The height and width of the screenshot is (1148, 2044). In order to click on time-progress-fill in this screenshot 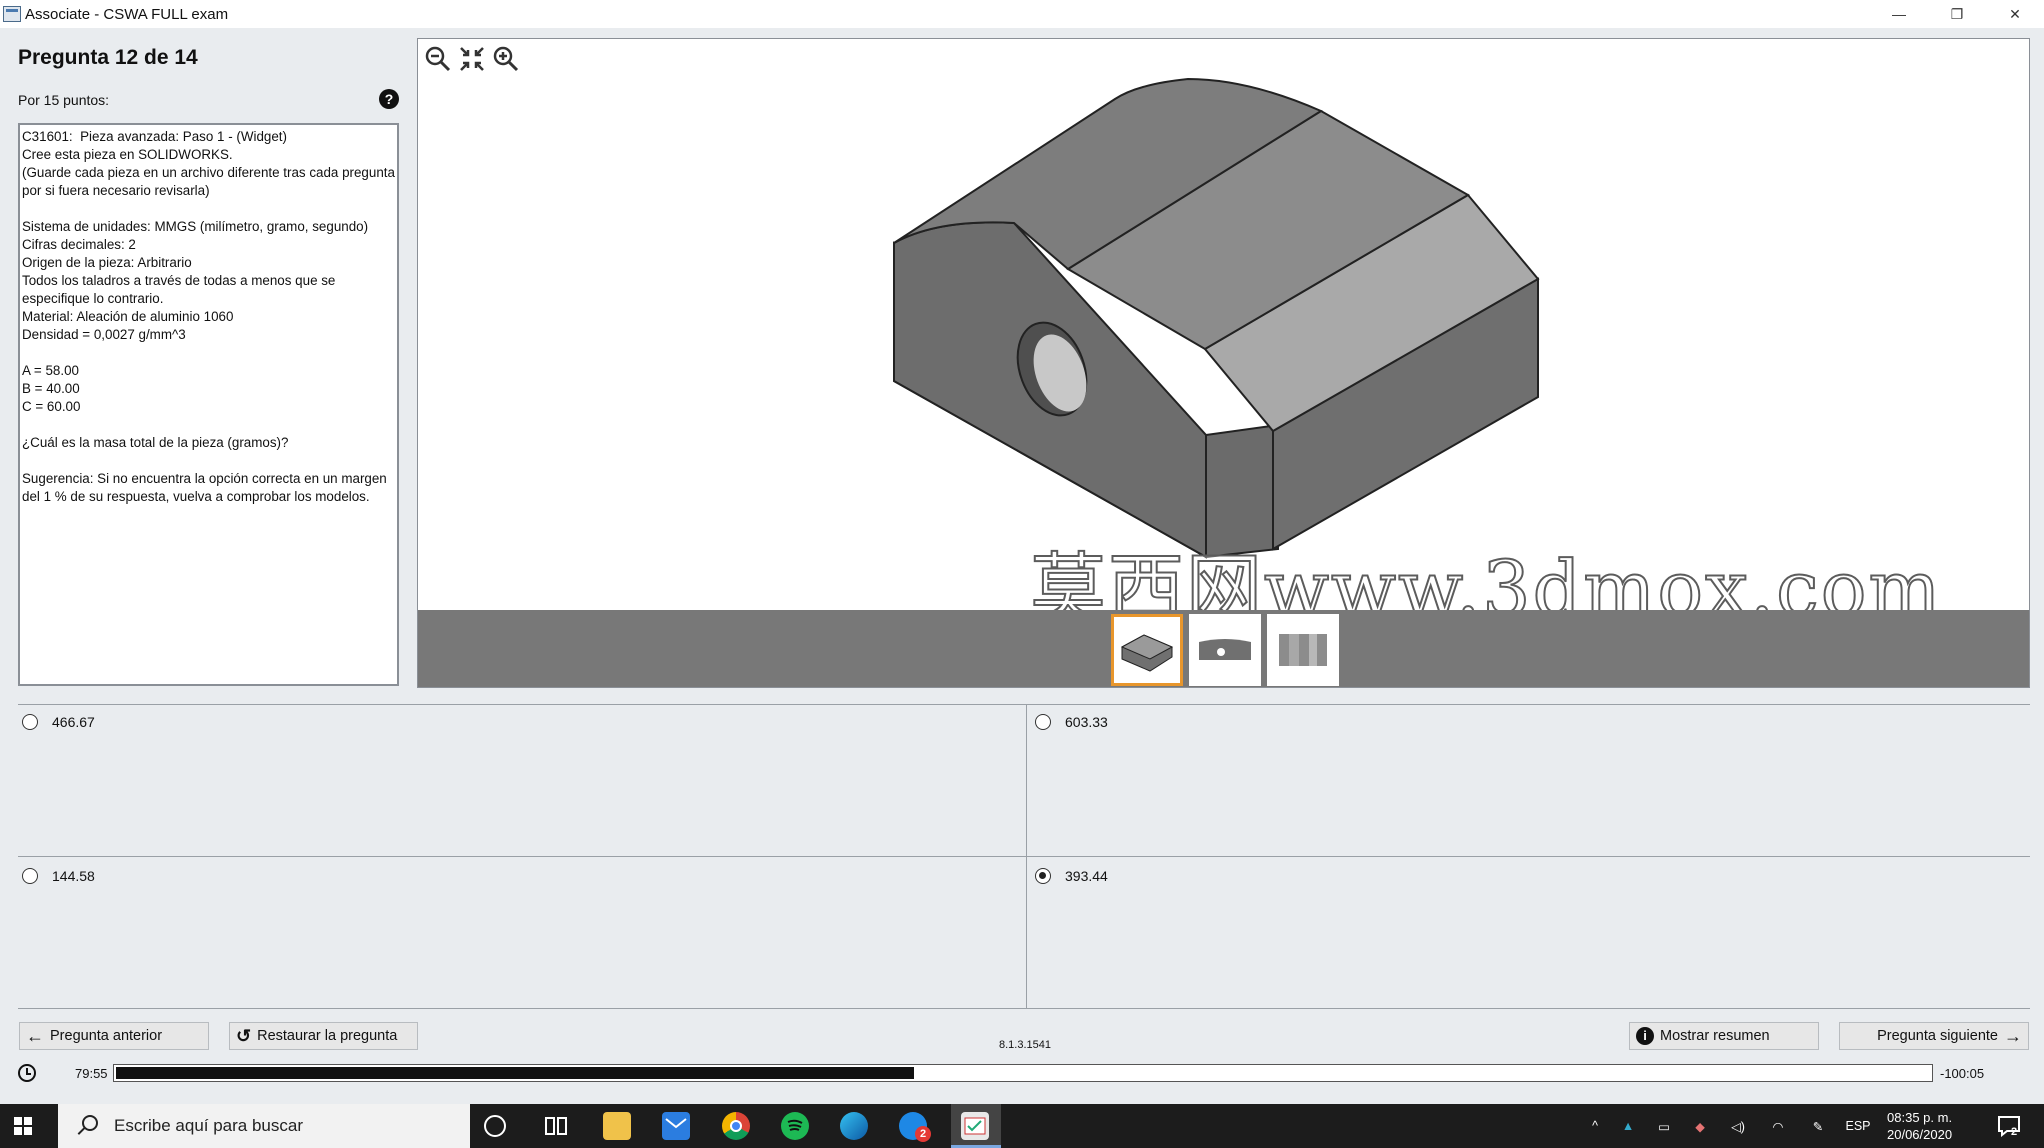, I will do `click(515, 1073)`.